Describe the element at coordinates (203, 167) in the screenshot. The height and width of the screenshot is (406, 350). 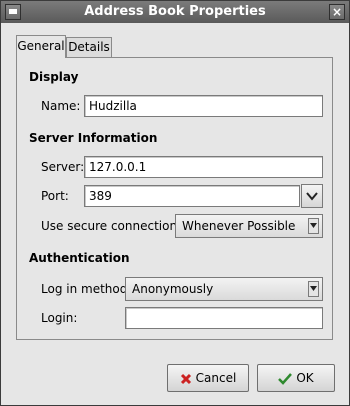
I see `server-field: 127.0.0.1` at that location.